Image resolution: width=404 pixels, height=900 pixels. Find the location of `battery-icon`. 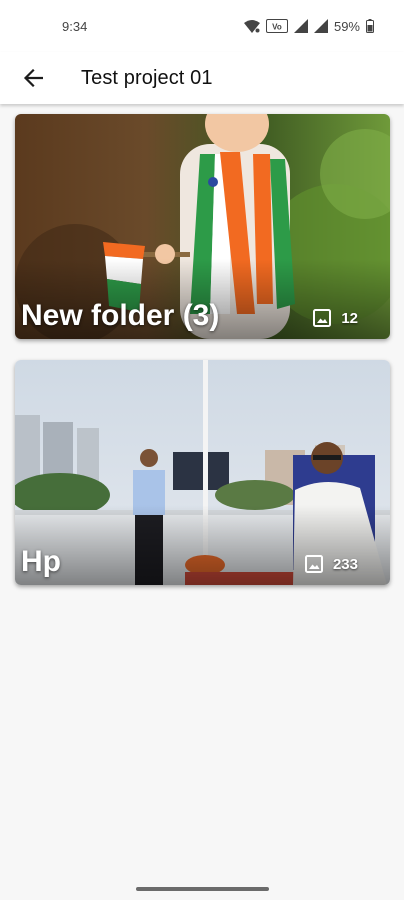

battery-icon is located at coordinates (370, 26).